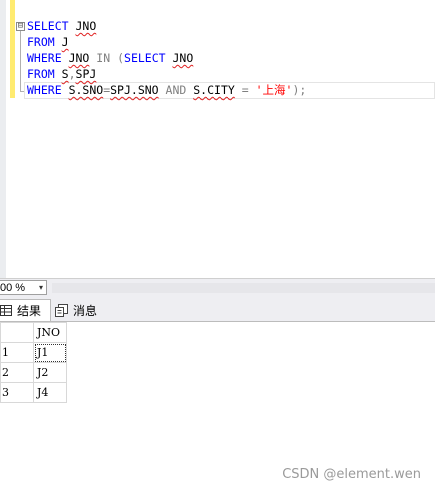 The image size is (435, 492). I want to click on outline-line, so click(20, 61).